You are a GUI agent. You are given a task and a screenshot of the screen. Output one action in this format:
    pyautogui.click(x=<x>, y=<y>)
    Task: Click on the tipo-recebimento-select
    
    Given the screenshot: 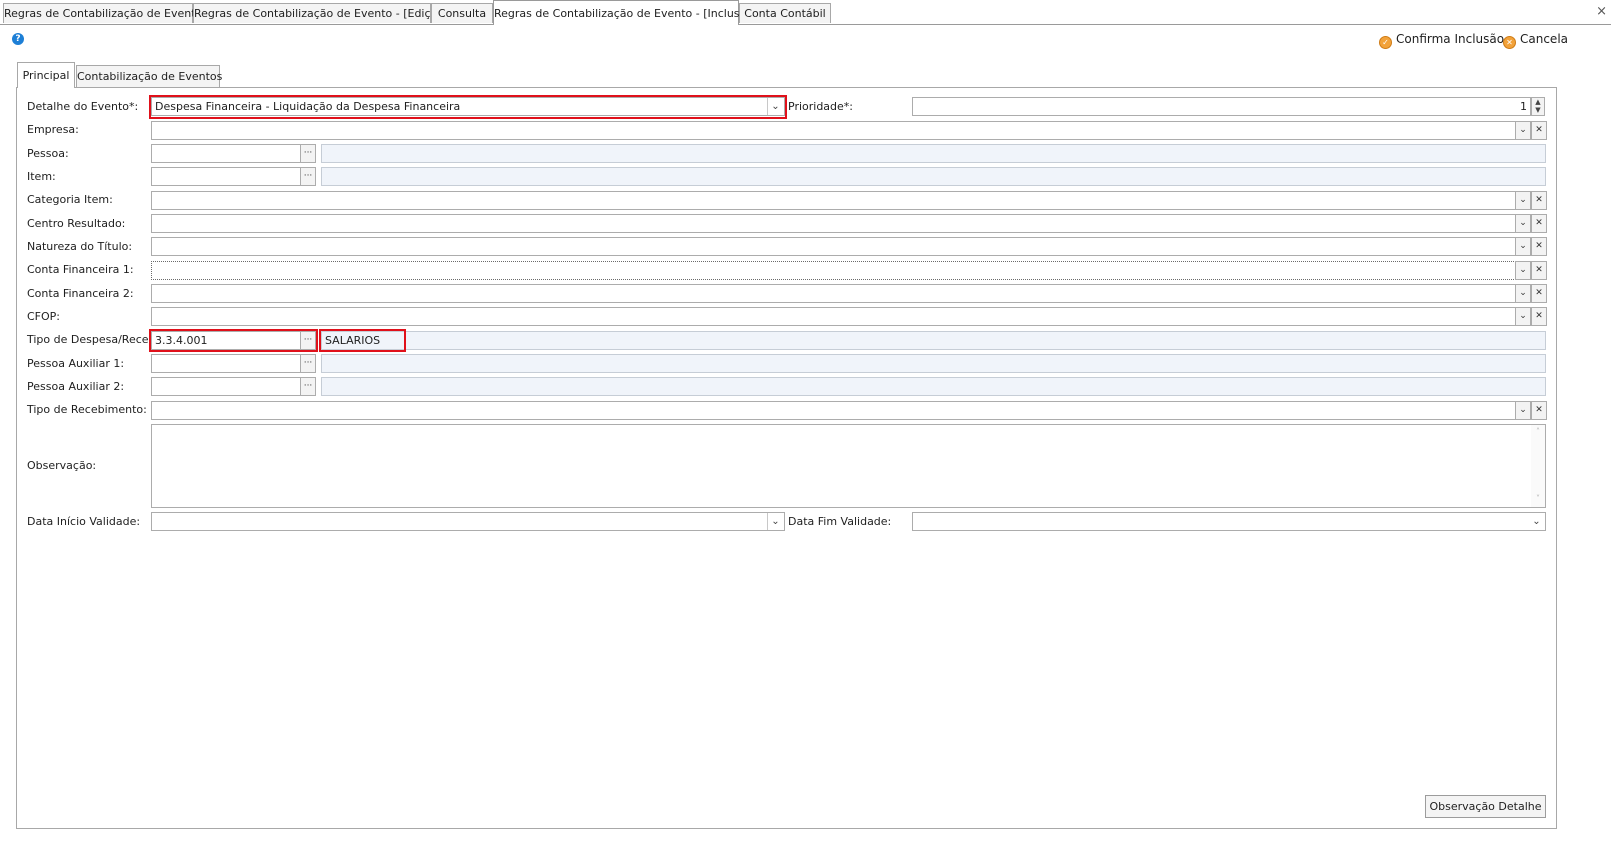 What is the action you would take?
    pyautogui.click(x=833, y=410)
    